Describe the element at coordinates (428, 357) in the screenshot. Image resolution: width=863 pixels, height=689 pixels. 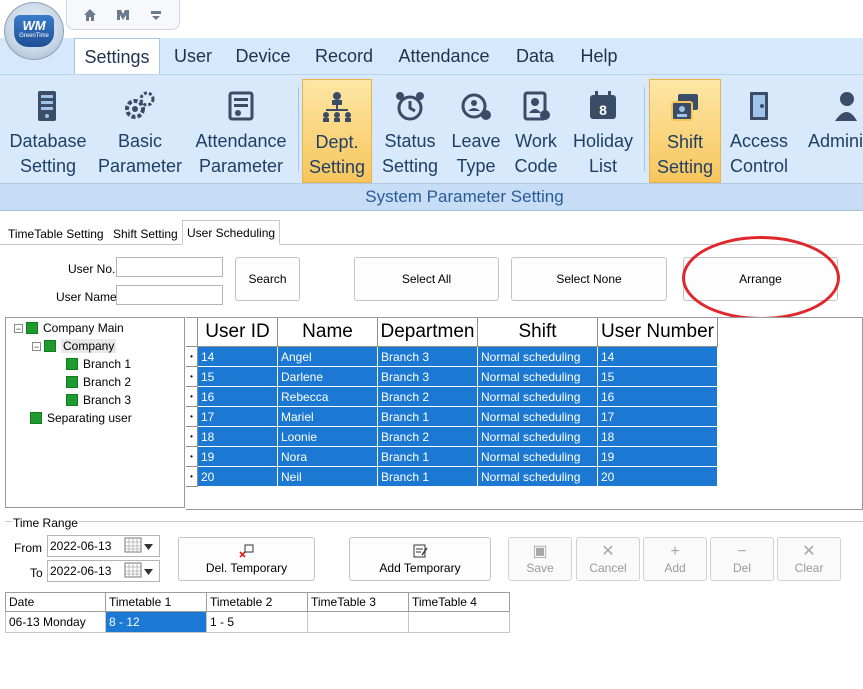
I see `cell-department: Branch 3` at that location.